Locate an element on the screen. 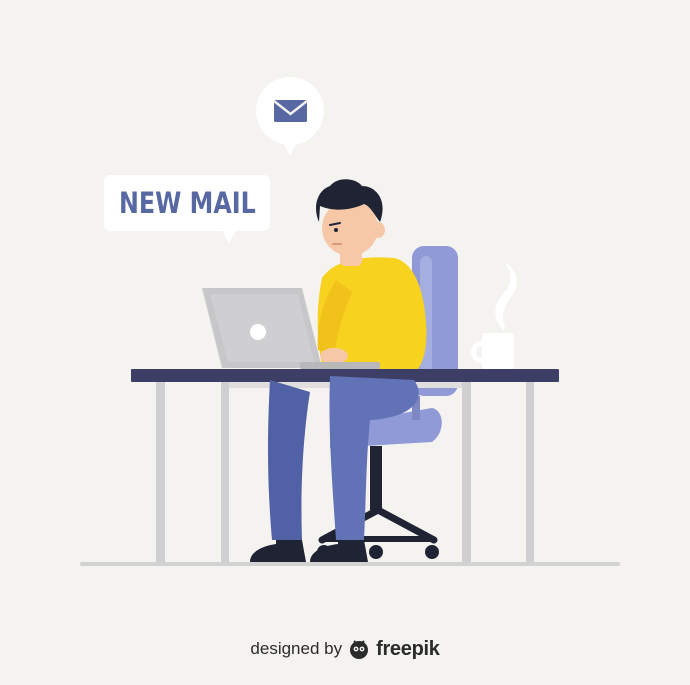  head is located at coordinates (350, 217).